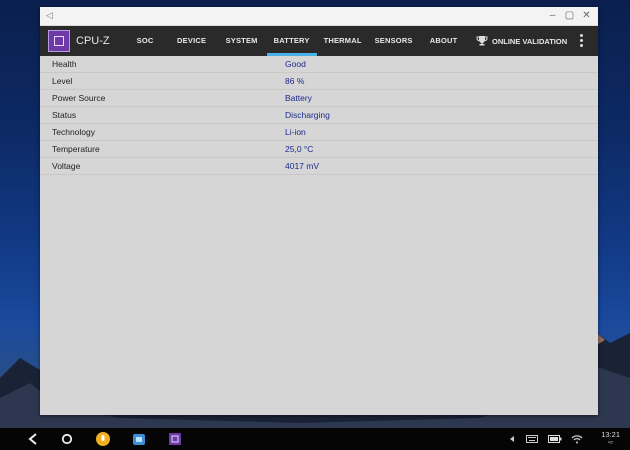 This screenshot has width=630, height=450. I want to click on mic-app-icon, so click(103, 439).